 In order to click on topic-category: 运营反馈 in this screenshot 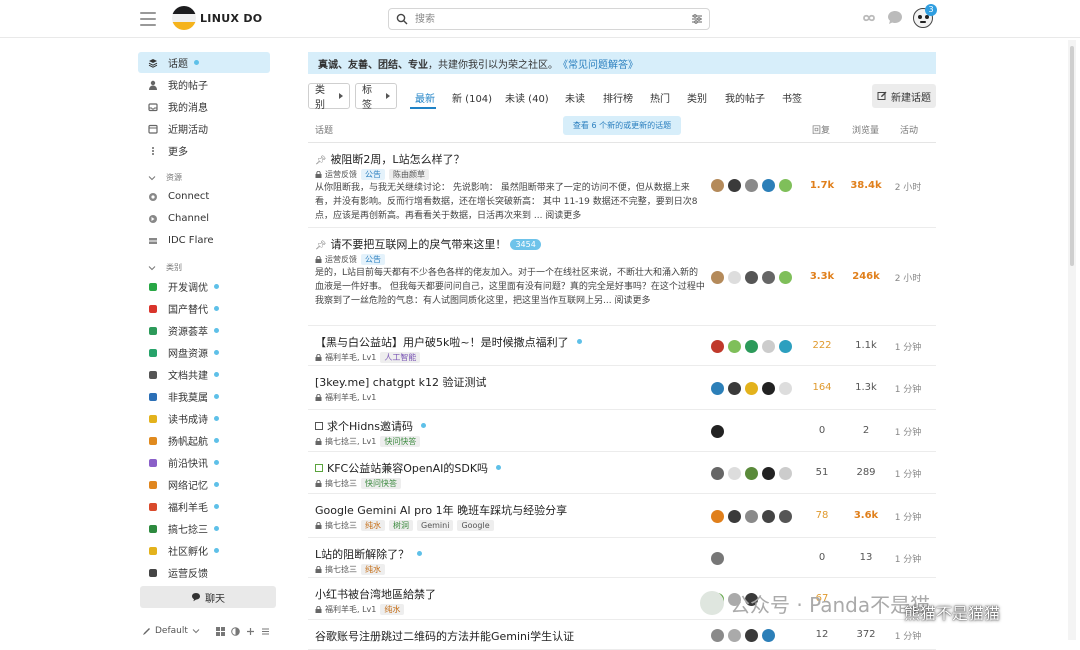, I will do `click(341, 174)`.